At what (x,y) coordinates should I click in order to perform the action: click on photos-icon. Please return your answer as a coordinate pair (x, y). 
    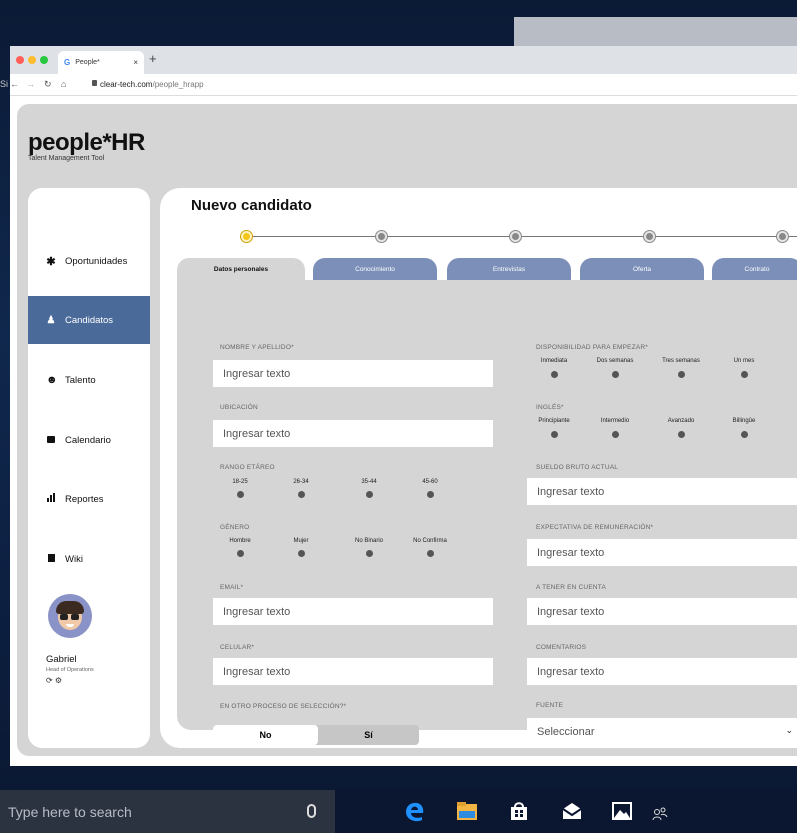
    Looking at the image, I should click on (622, 811).